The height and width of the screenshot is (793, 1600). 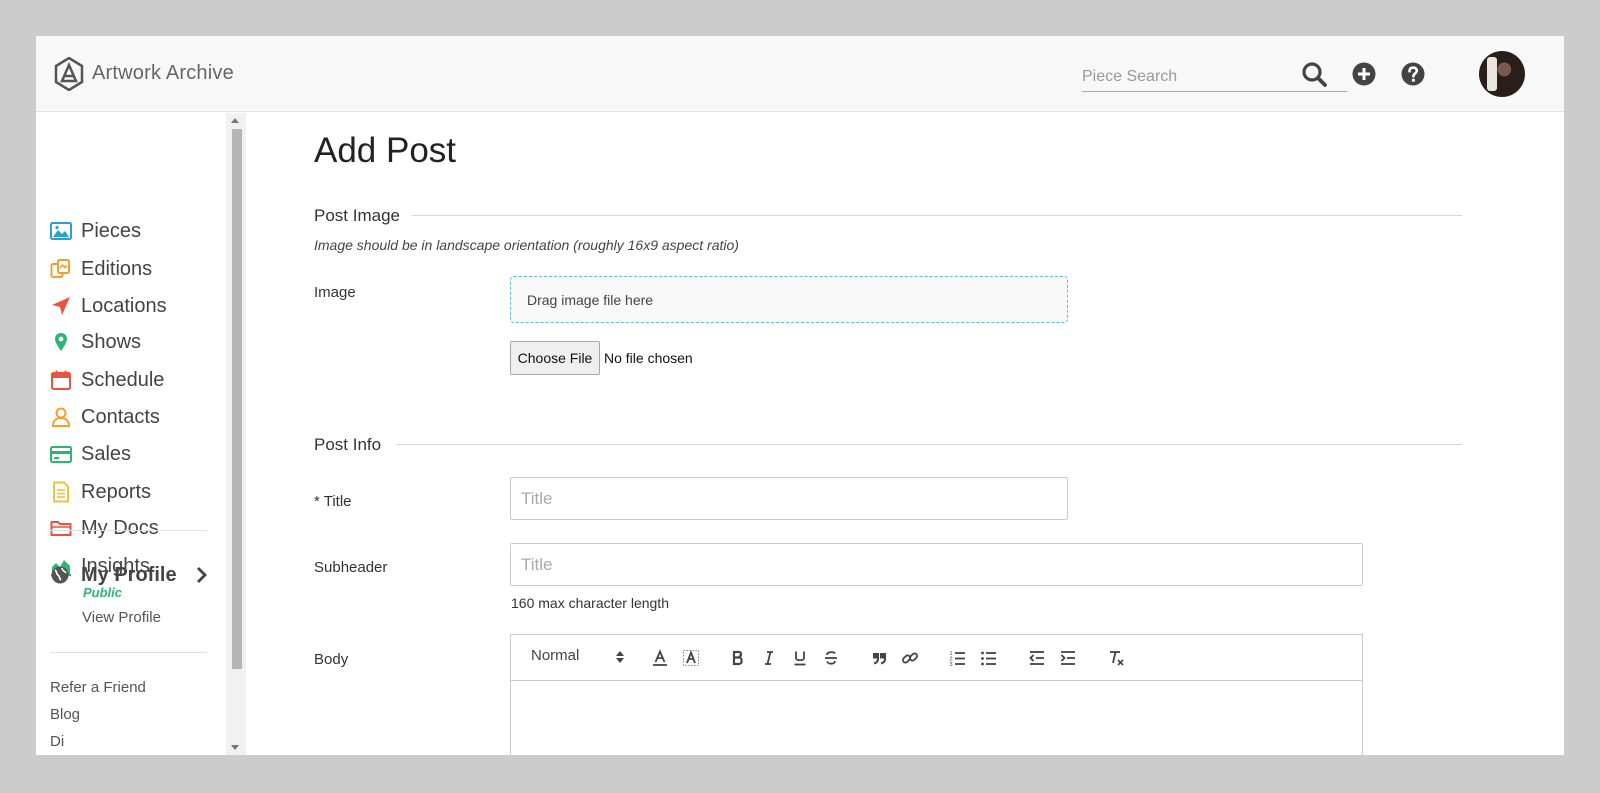 What do you see at coordinates (936, 658) in the screenshot?
I see `editor-toolbar: Normal 1 2 3` at bounding box center [936, 658].